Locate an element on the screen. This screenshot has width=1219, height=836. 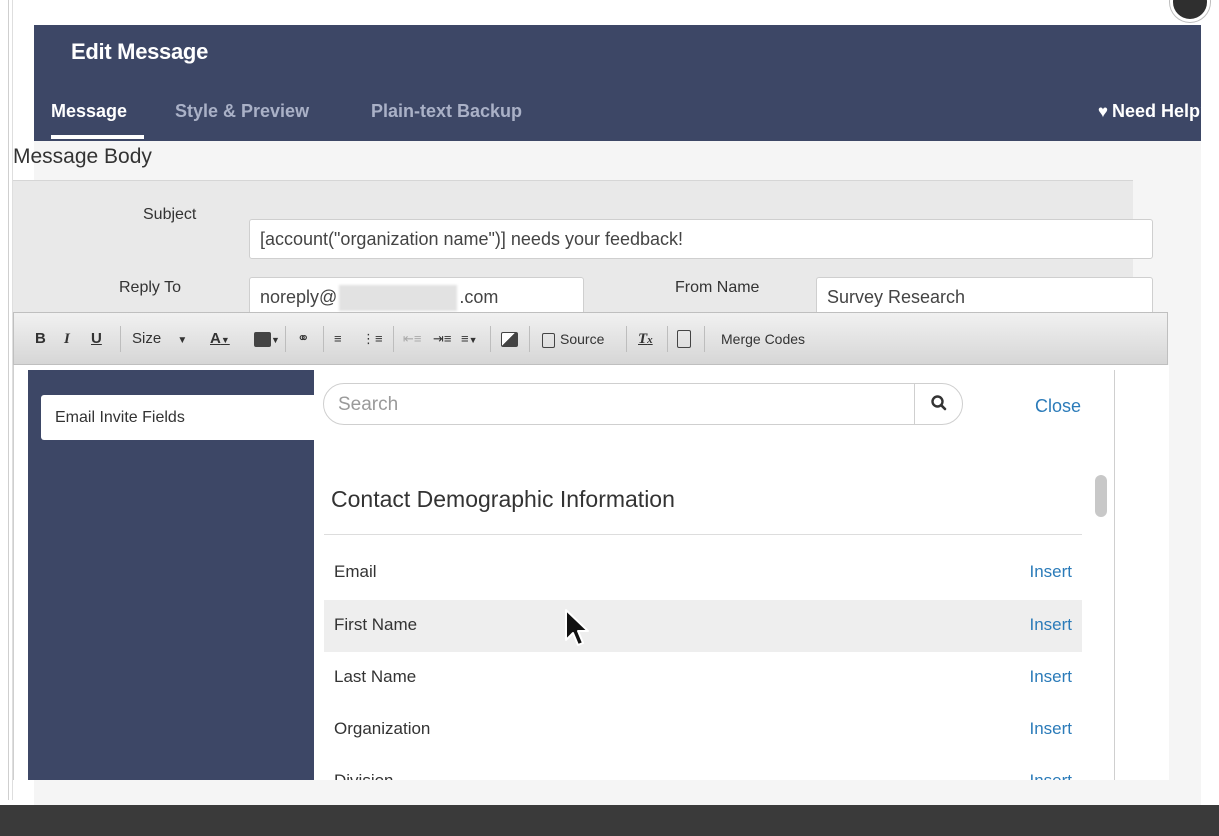
list-item: Organization Insert is located at coordinates (703, 730).